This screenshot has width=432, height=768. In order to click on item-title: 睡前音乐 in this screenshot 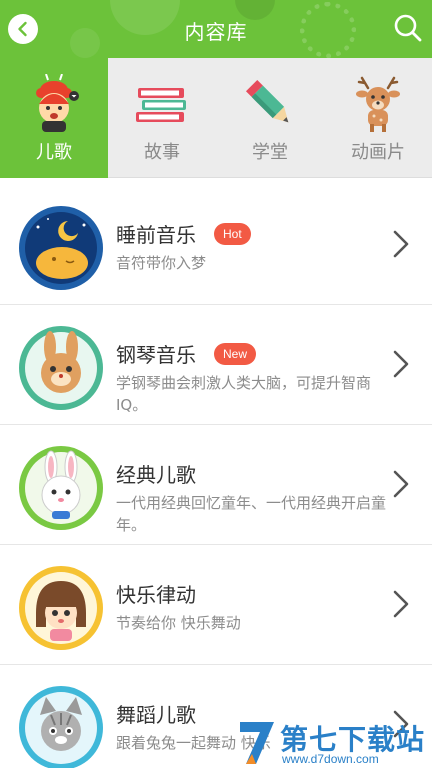, I will do `click(156, 235)`.